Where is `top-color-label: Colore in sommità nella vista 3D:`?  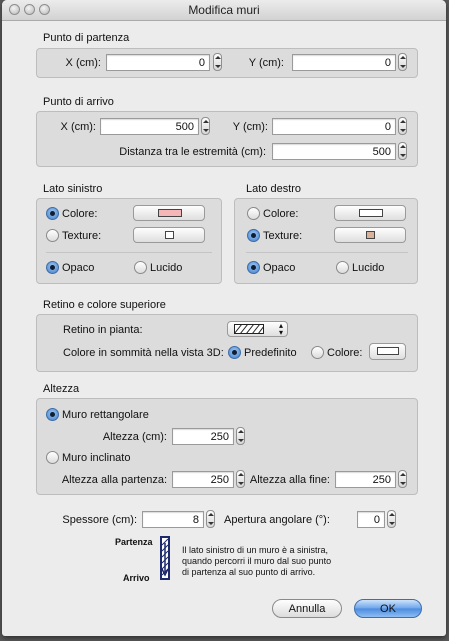
top-color-label: Colore in sommità nella vista 3D: is located at coordinates (143, 353).